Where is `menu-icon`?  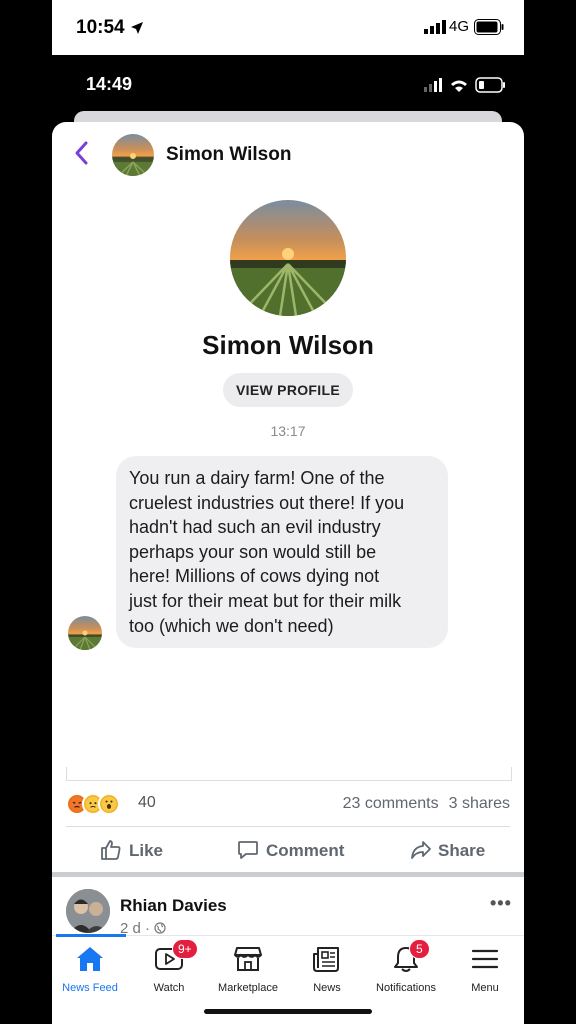
menu-icon is located at coordinates (485, 959).